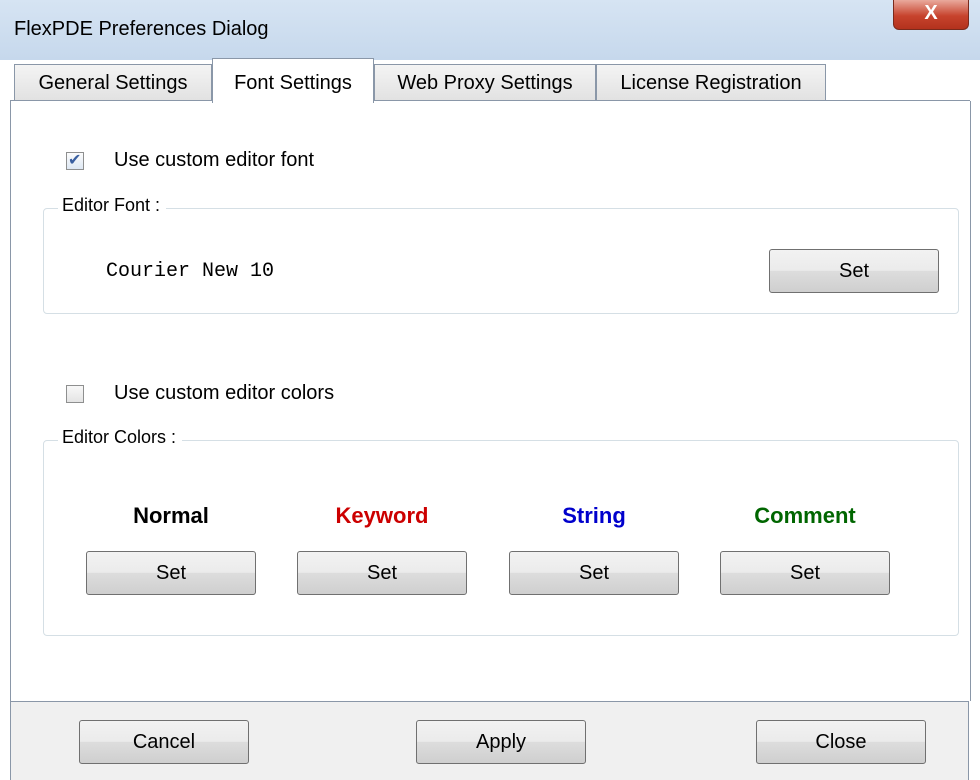  I want to click on keyword-color-label: Keyword, so click(382, 515).